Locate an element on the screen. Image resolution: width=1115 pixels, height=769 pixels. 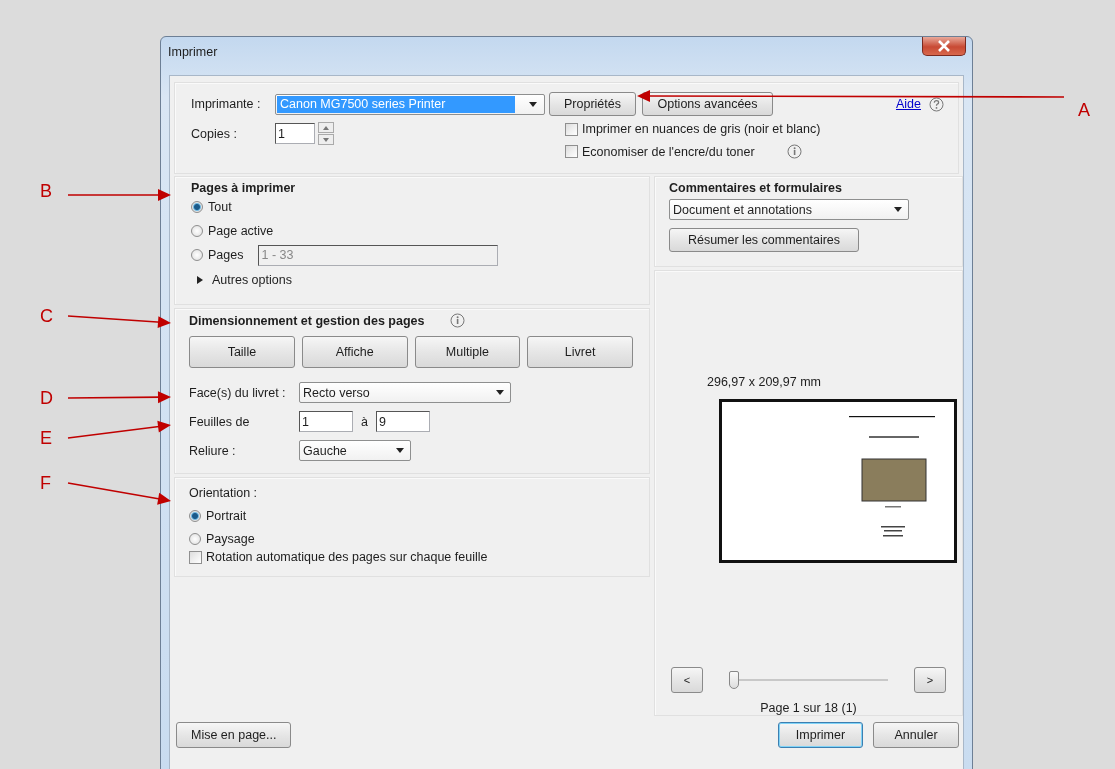
help-link: Aide is located at coordinates (908, 104).